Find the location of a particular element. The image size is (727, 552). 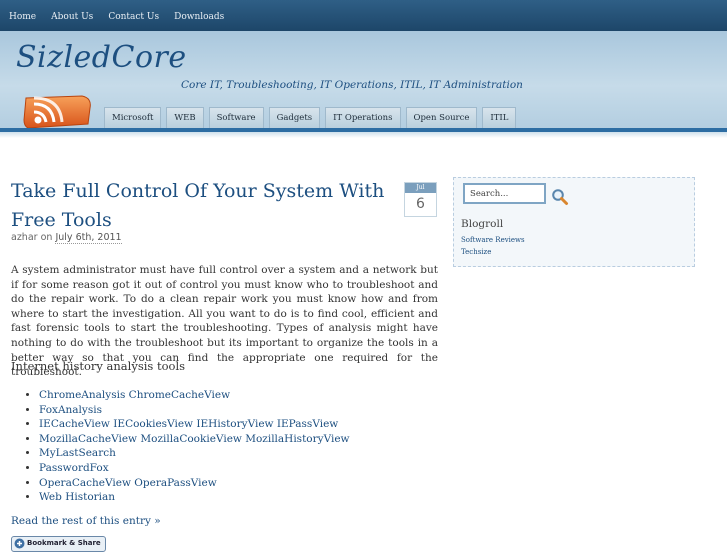

post-date: July 6th, 2011 is located at coordinates (88, 238).